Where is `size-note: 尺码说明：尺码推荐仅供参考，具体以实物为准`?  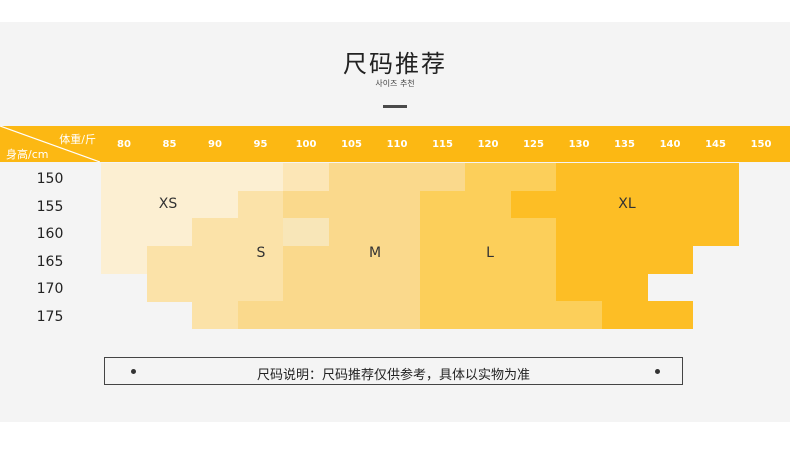
size-note: 尺码说明：尺码推荐仅供参考，具体以实物为准 is located at coordinates (393, 371).